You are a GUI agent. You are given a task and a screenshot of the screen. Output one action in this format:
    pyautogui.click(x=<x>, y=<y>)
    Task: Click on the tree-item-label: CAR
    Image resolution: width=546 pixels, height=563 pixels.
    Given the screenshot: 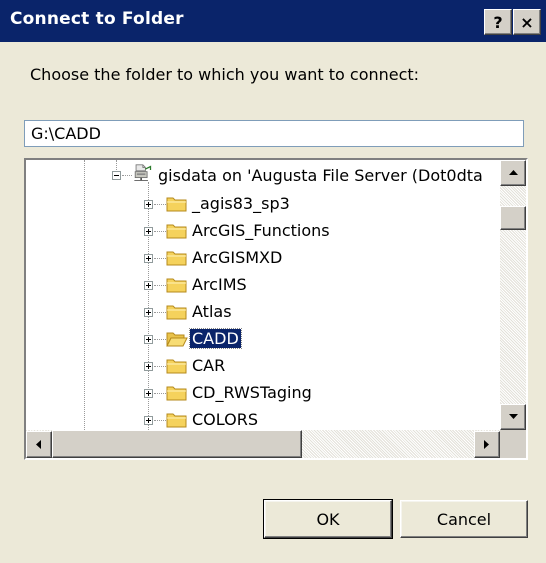 What is the action you would take?
    pyautogui.click(x=209, y=365)
    